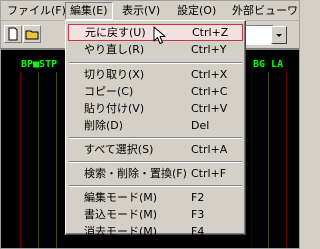 The height and width of the screenshot is (249, 320). Describe the element at coordinates (155, 149) in the screenshot. I see `menu-item-select-all: すべて選択(S) Ctrl+A` at that location.